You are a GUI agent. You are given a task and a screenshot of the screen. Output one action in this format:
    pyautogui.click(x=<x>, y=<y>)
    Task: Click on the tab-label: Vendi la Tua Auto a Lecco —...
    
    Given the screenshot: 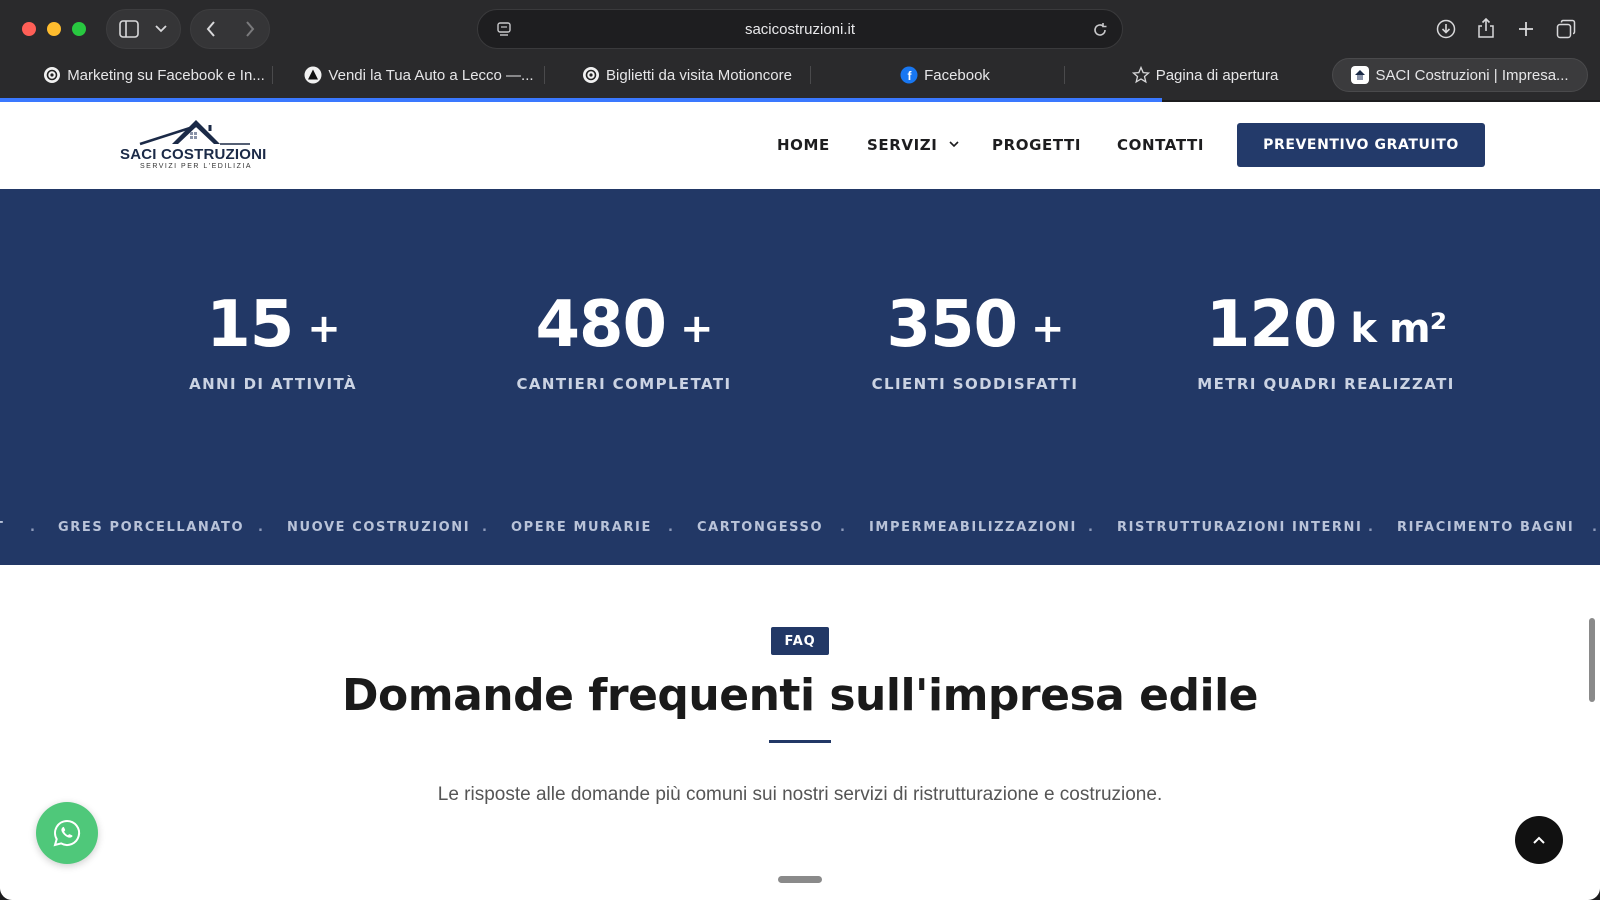 What is the action you would take?
    pyautogui.click(x=431, y=75)
    